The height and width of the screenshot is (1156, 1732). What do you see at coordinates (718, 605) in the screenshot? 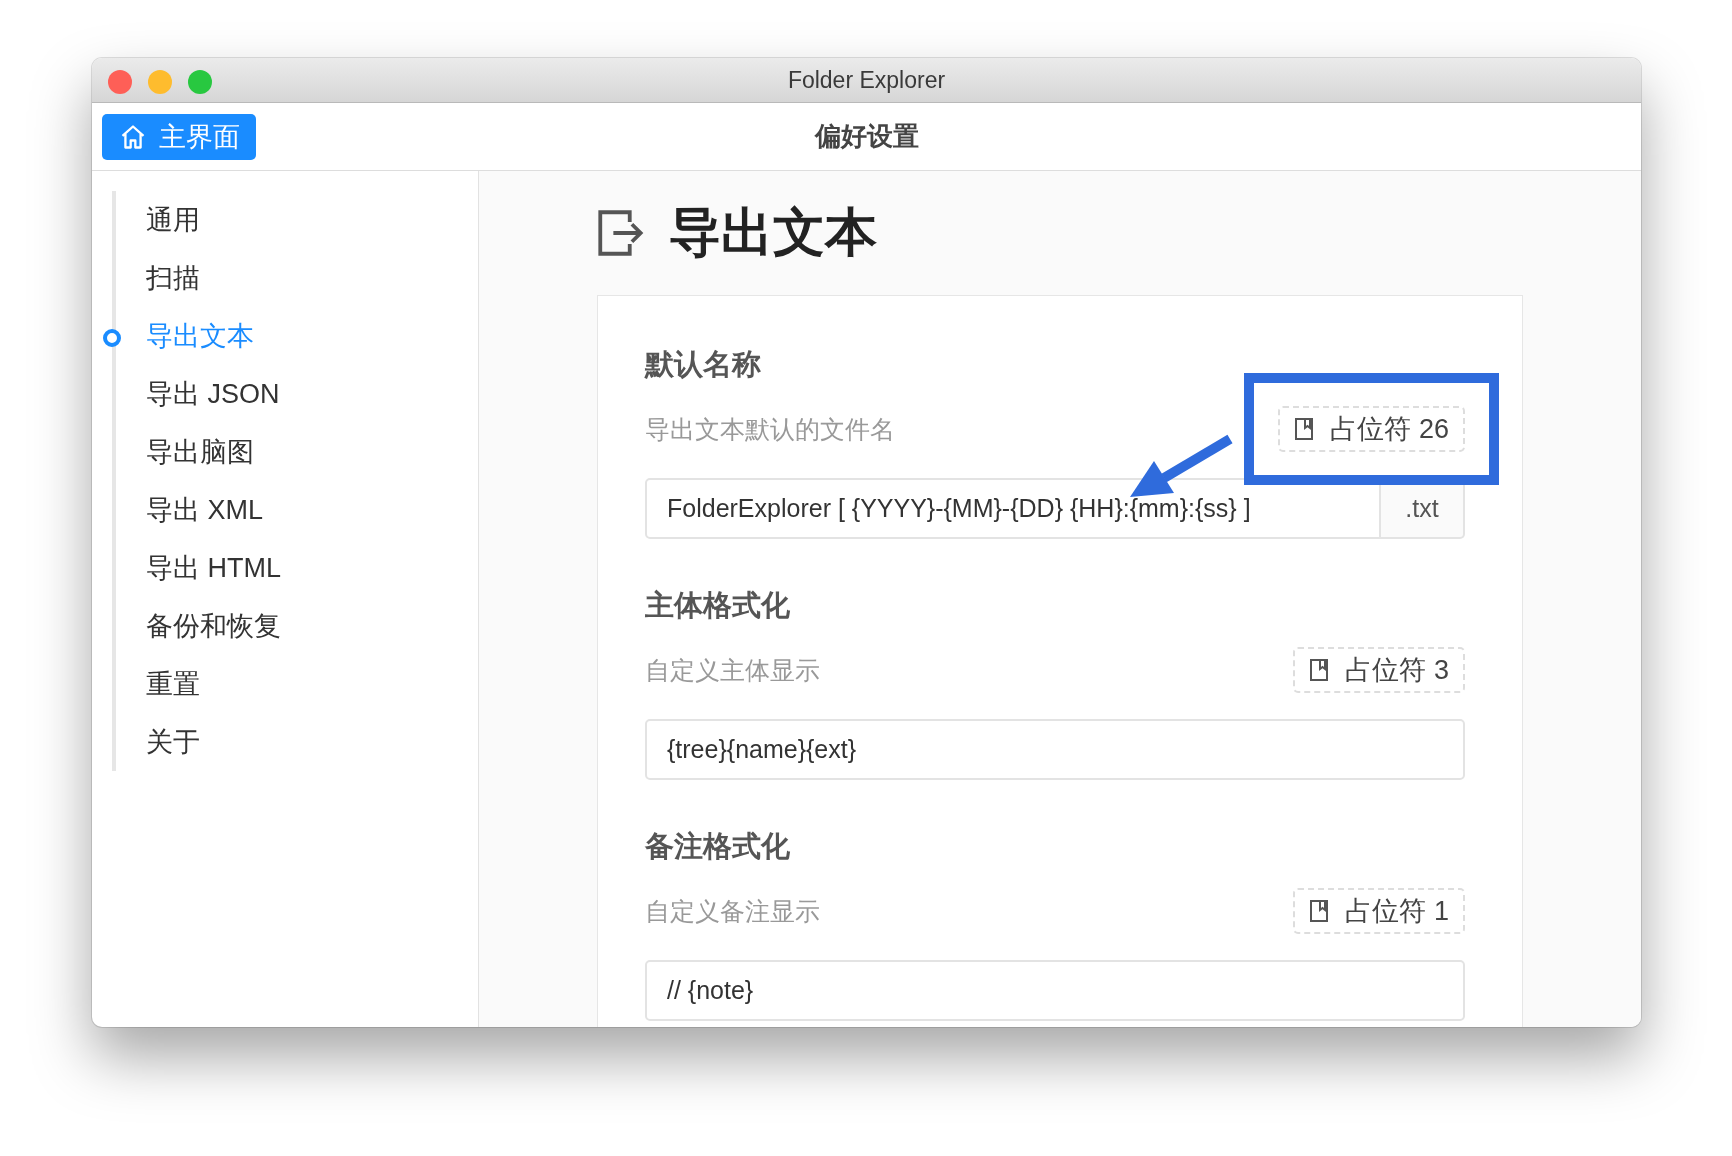
I see `section-heading: 主体格式化` at bounding box center [718, 605].